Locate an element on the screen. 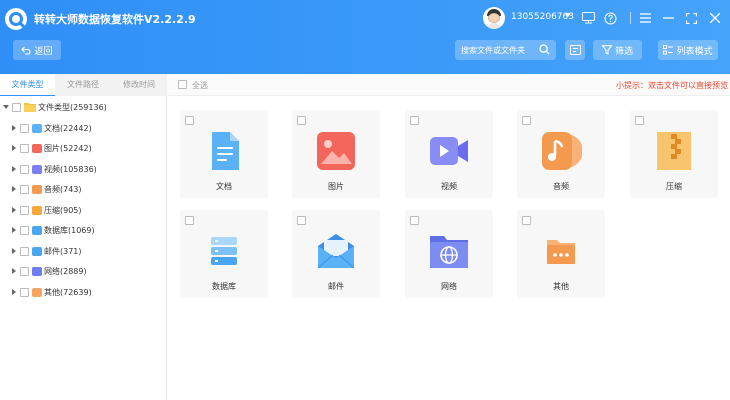 Image resolution: width=730 pixels, height=400 pixels. tree-item-other: 其他(72639) is located at coordinates (52, 292).